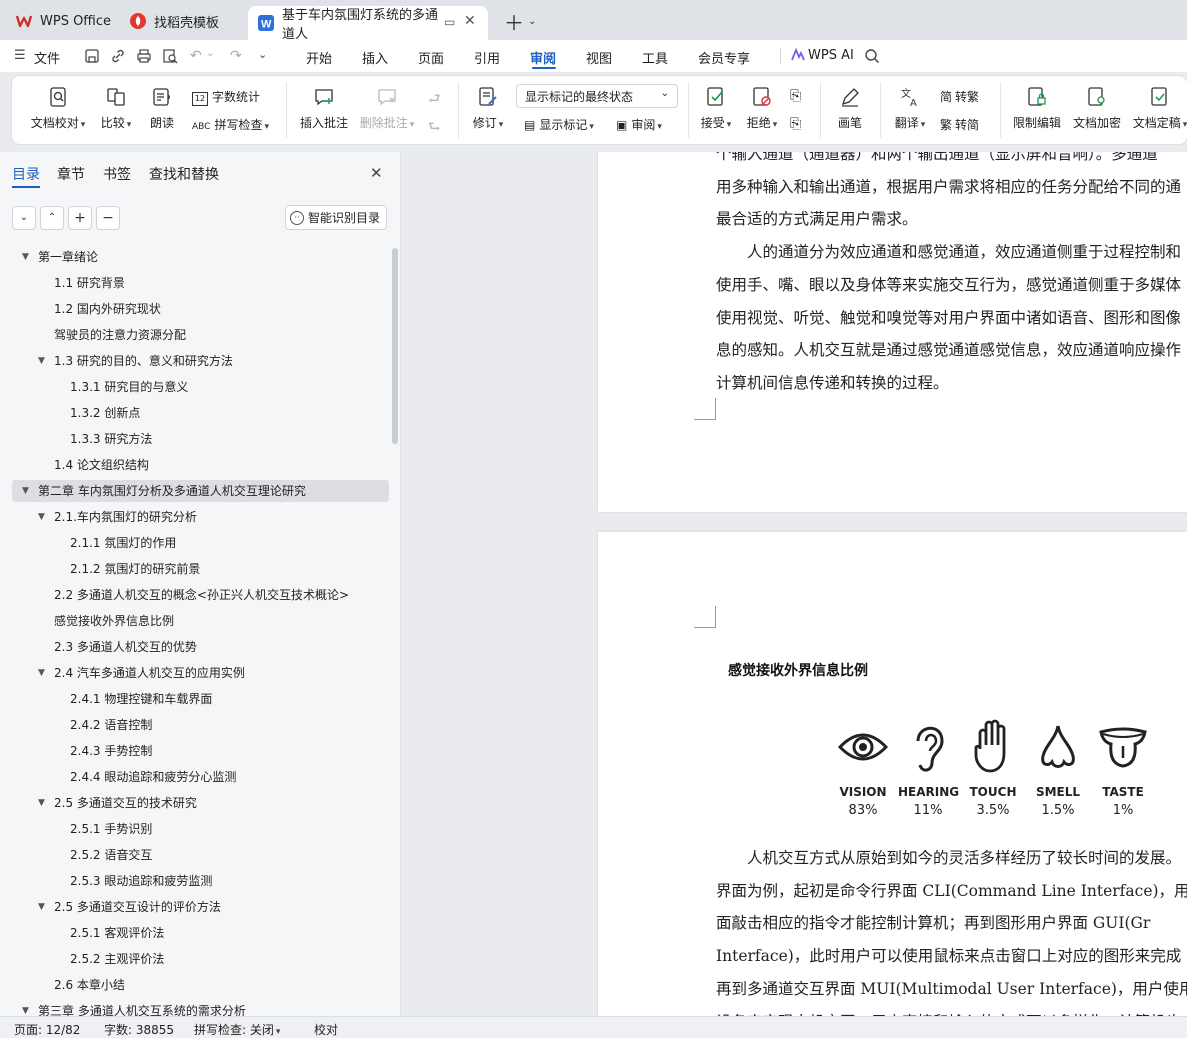 The width and height of the screenshot is (1187, 1038). What do you see at coordinates (129, 907) in the screenshot?
I see `toc-item: ▼ 2.5 多通道交互设计的评价方法` at bounding box center [129, 907].